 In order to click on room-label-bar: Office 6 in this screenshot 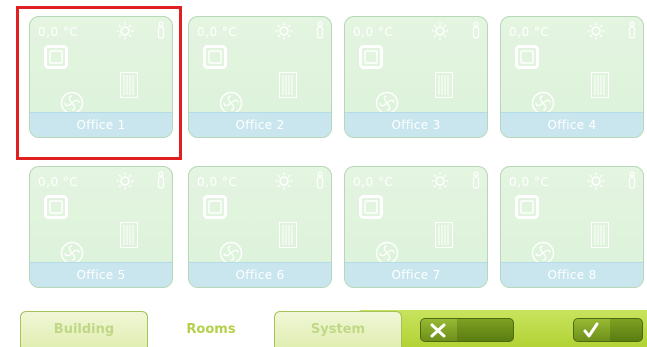, I will do `click(260, 274)`.